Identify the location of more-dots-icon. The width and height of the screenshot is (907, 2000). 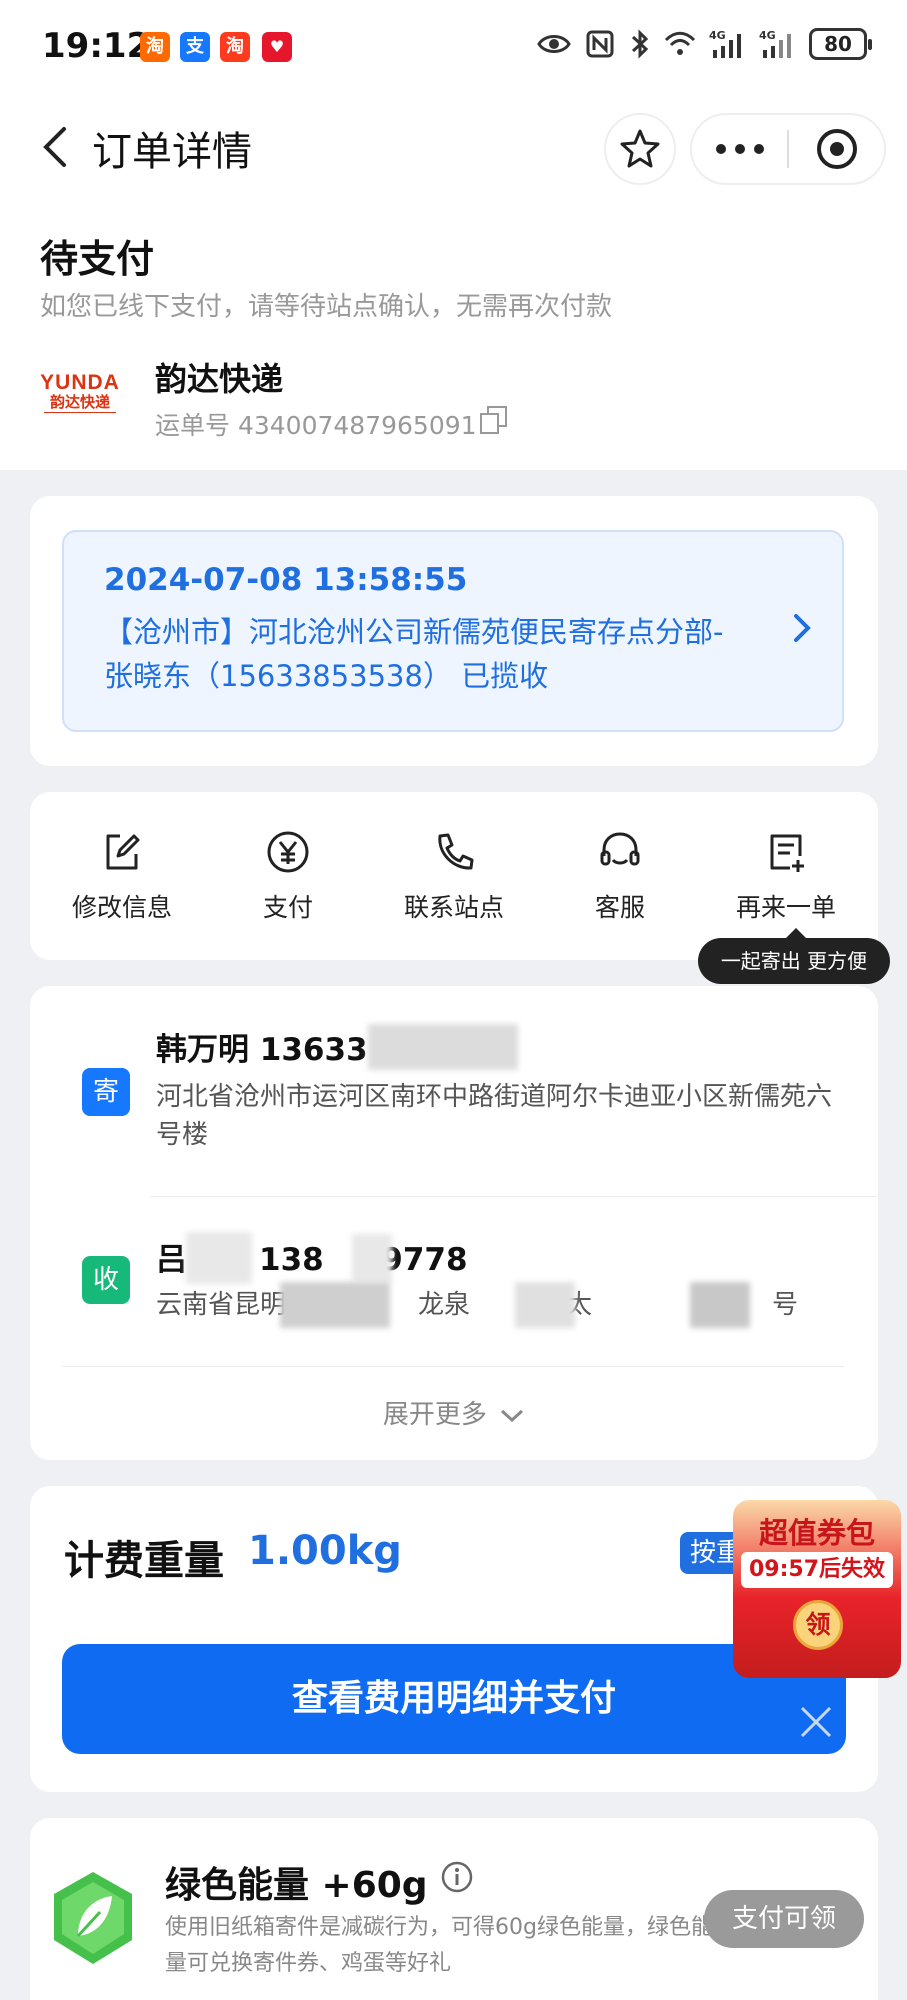
(739, 149).